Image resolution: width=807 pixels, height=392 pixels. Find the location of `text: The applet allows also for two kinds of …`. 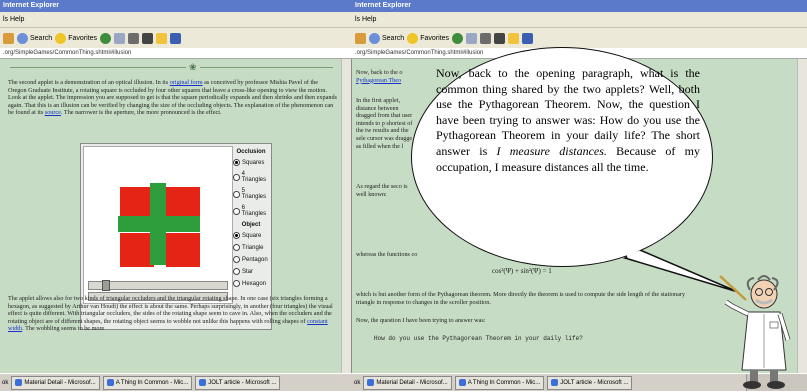

text: The applet allows also for two kinds of … is located at coordinates (170, 310).